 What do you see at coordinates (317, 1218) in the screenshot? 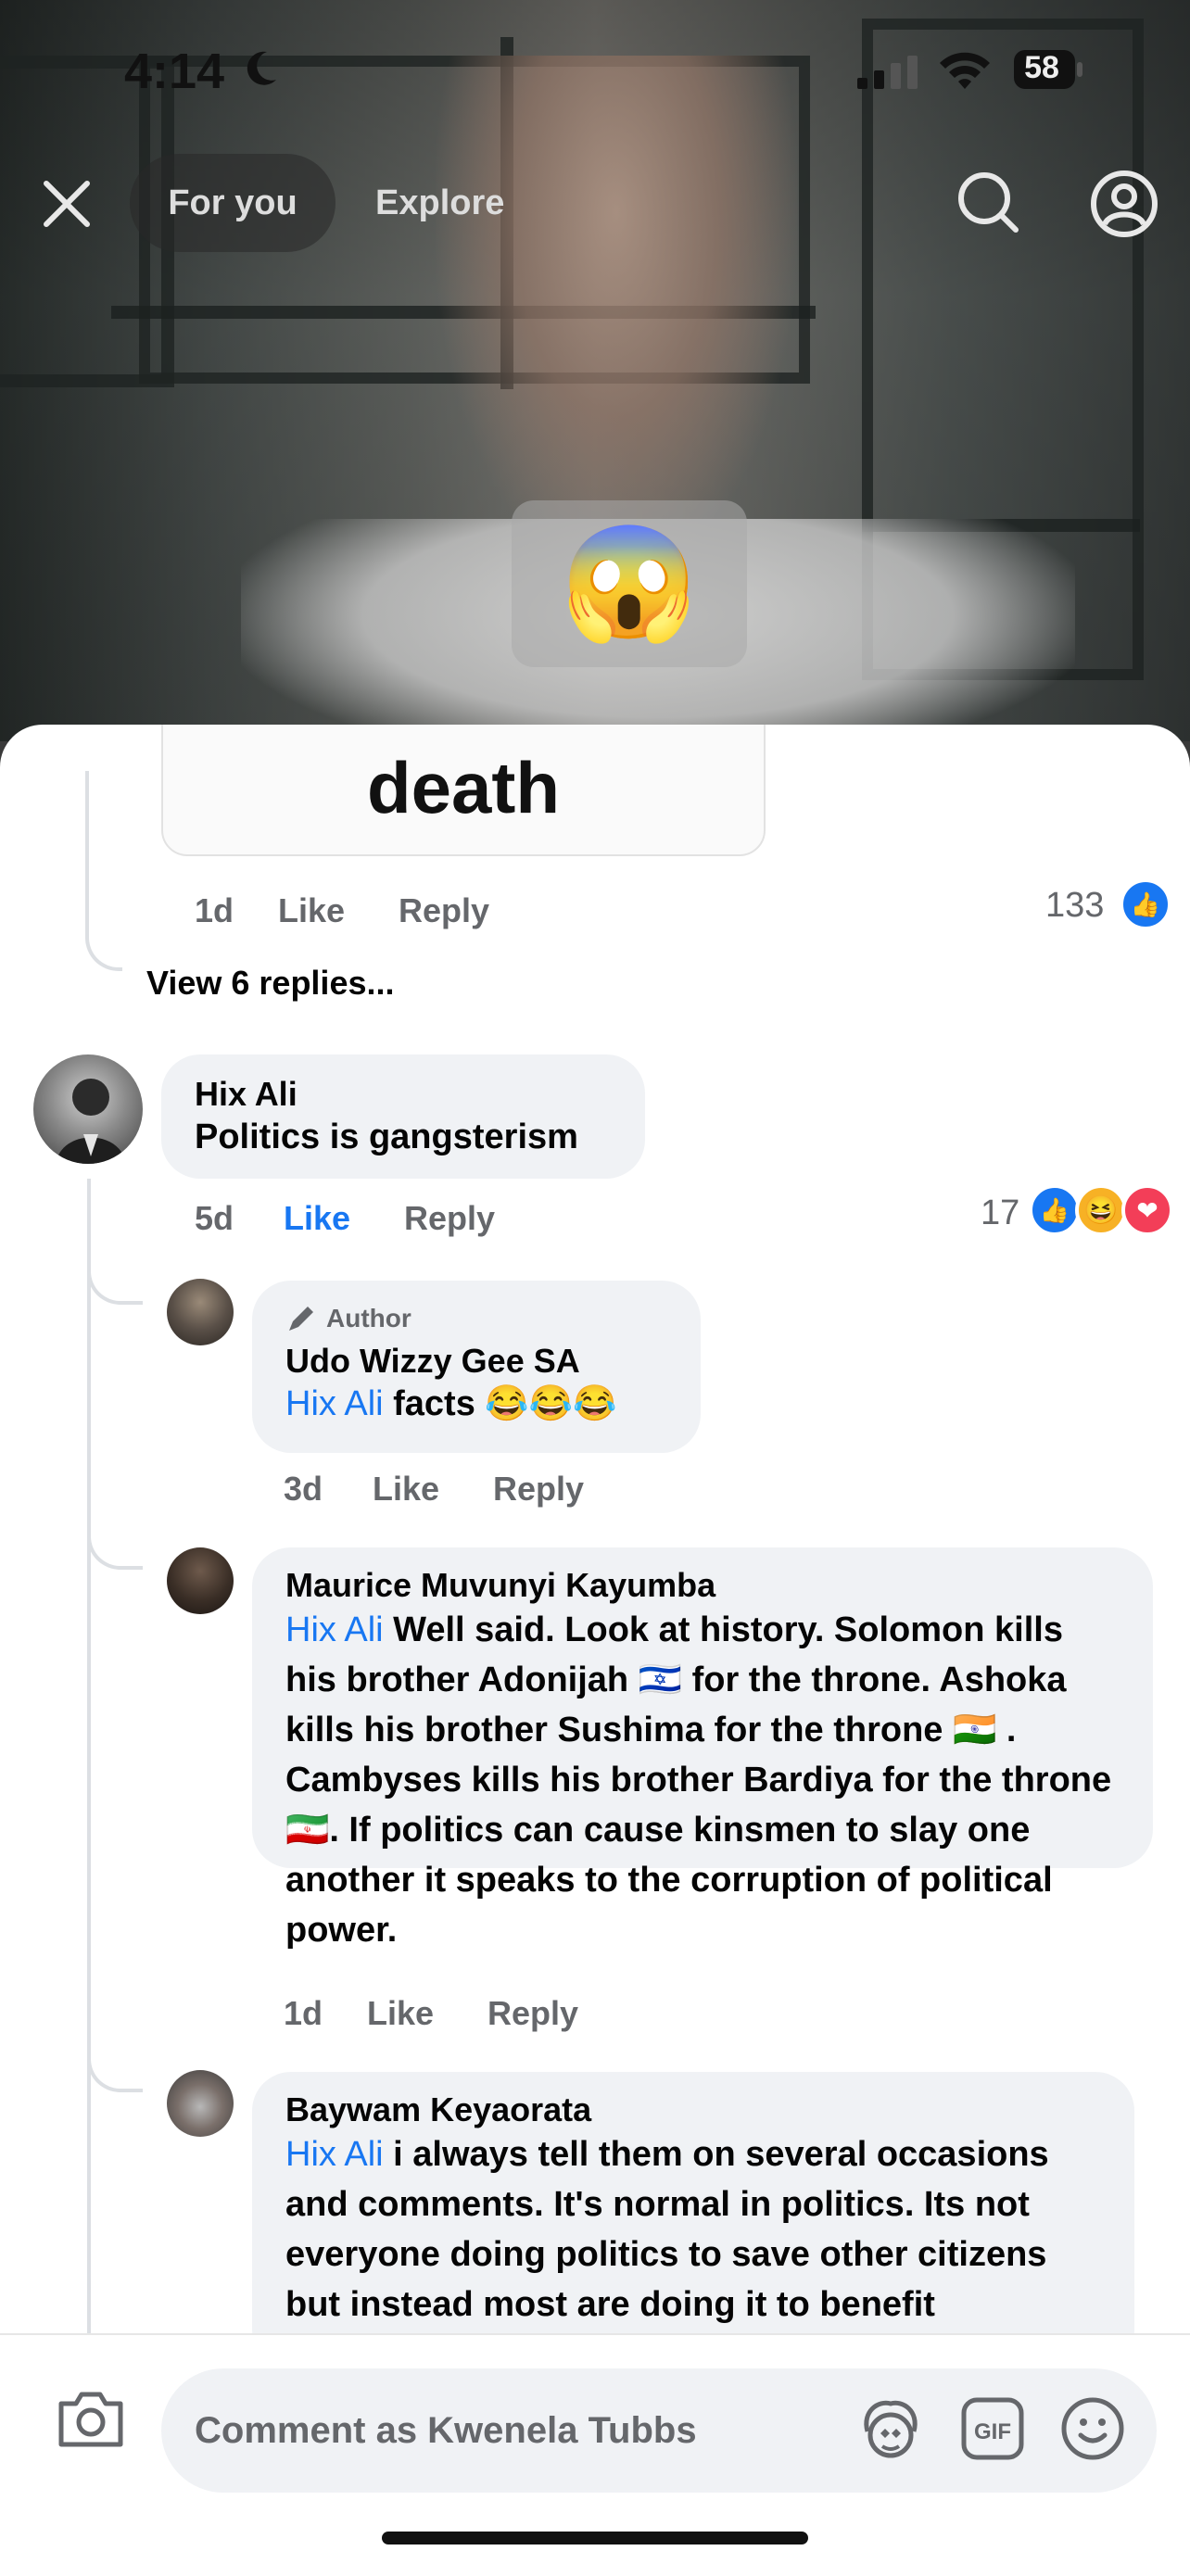
I see `like-button-active: Like` at bounding box center [317, 1218].